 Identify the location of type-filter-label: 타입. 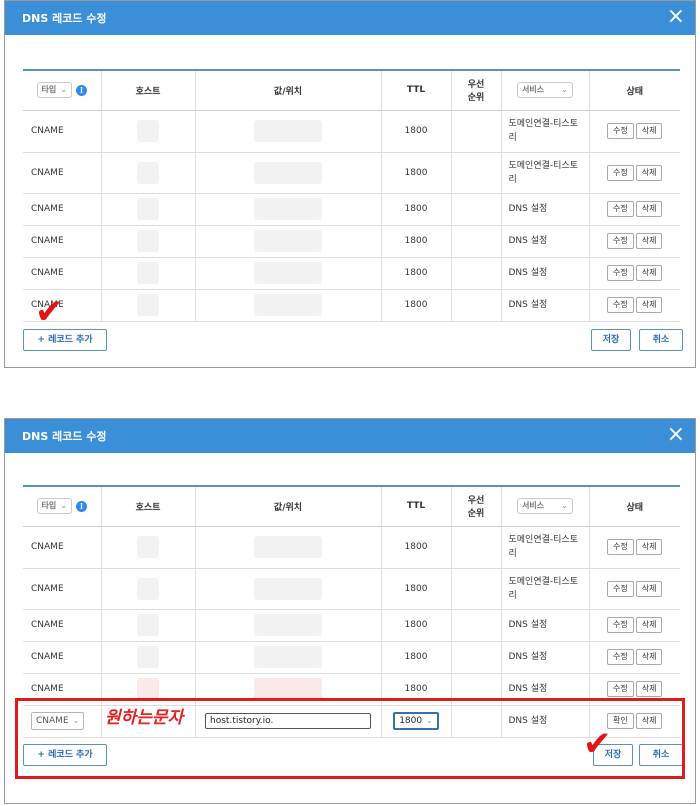
(49, 506).